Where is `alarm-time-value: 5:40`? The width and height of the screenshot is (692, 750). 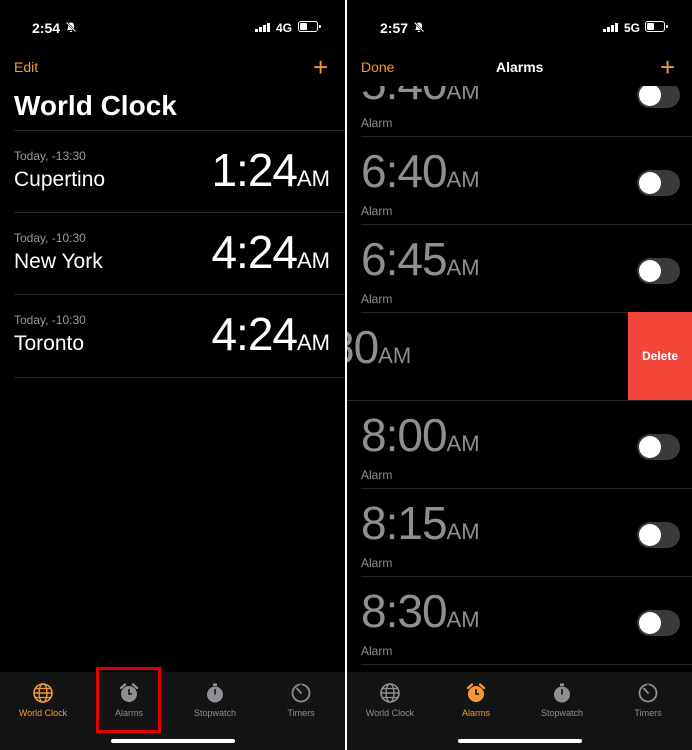 alarm-time-value: 5:40 is located at coordinates (404, 97).